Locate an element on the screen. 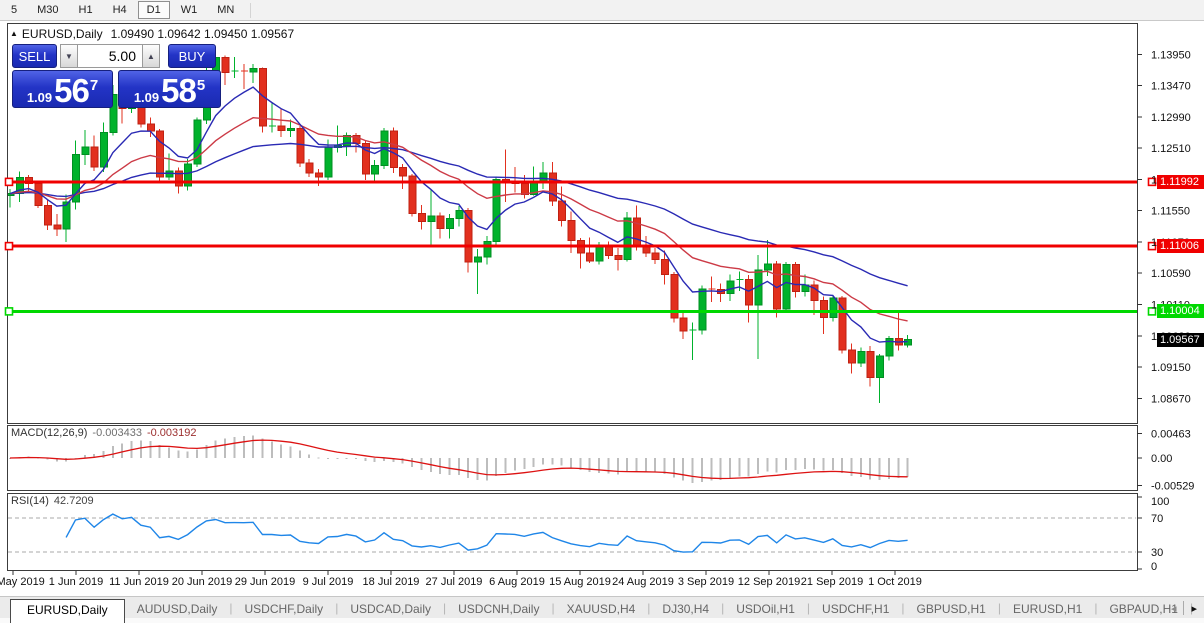  tab-eurusd-h1: EURUSD,H1 is located at coordinates (1047, 611).